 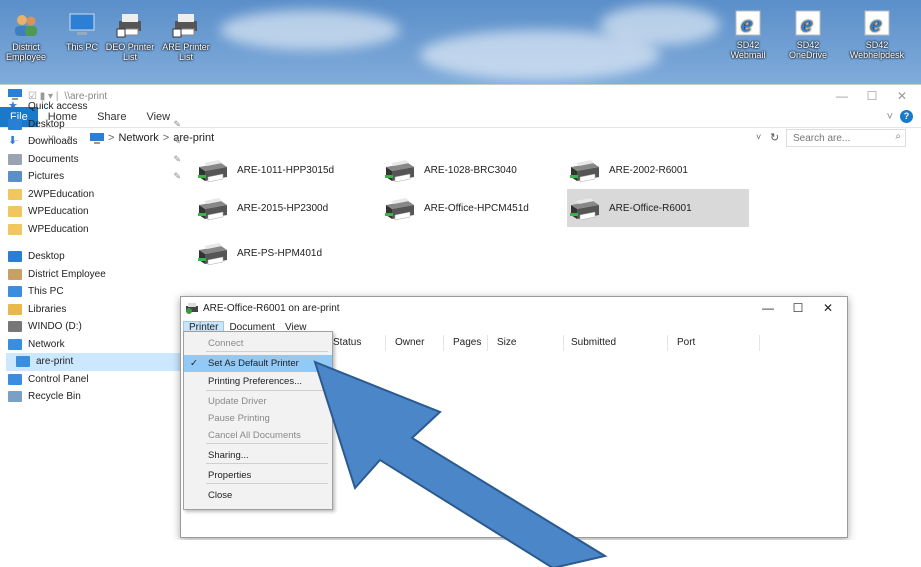 What do you see at coordinates (430, 138) in the screenshot?
I see `address-field: > Network > are-print` at bounding box center [430, 138].